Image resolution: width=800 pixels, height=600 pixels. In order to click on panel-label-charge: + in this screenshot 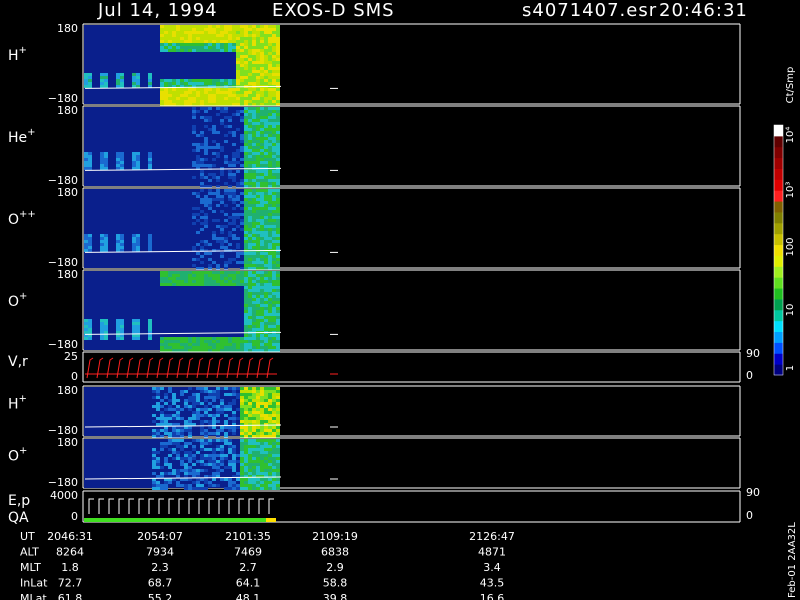, I will do `click(23, 399)`.